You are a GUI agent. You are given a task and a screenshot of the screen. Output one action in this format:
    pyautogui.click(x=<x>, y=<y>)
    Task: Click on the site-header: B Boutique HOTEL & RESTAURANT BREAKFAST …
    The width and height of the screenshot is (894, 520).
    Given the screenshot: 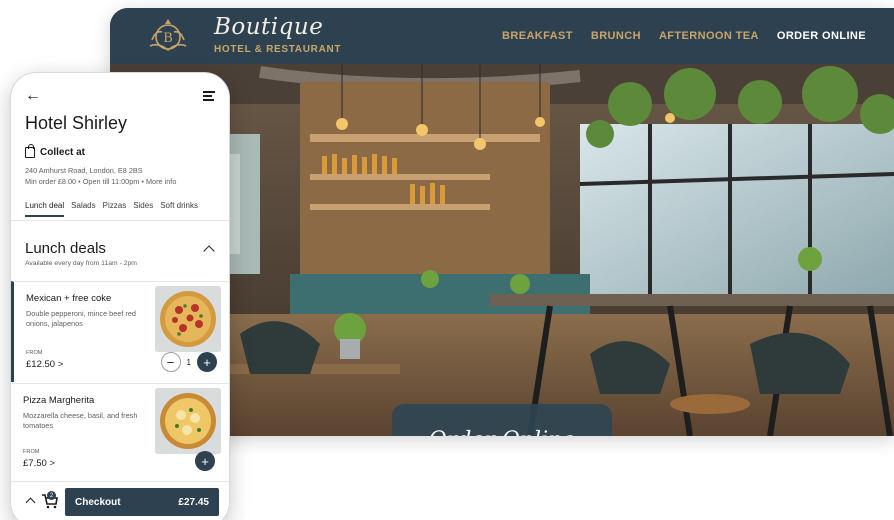 What is the action you would take?
    pyautogui.click(x=502, y=36)
    